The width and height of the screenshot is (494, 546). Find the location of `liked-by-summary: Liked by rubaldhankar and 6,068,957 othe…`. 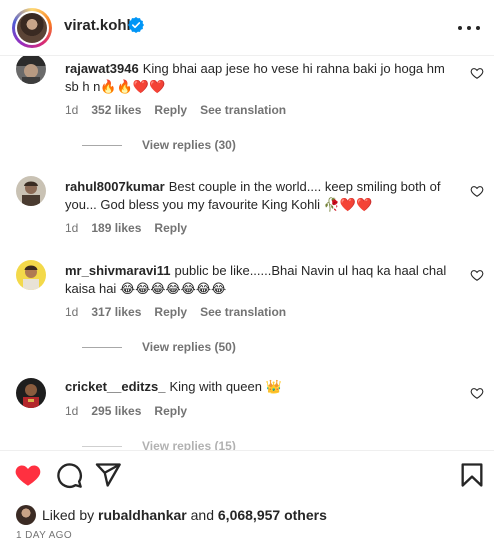

liked-by-summary: Liked by rubaldhankar and 6,068,957 othe… is located at coordinates (171, 515).